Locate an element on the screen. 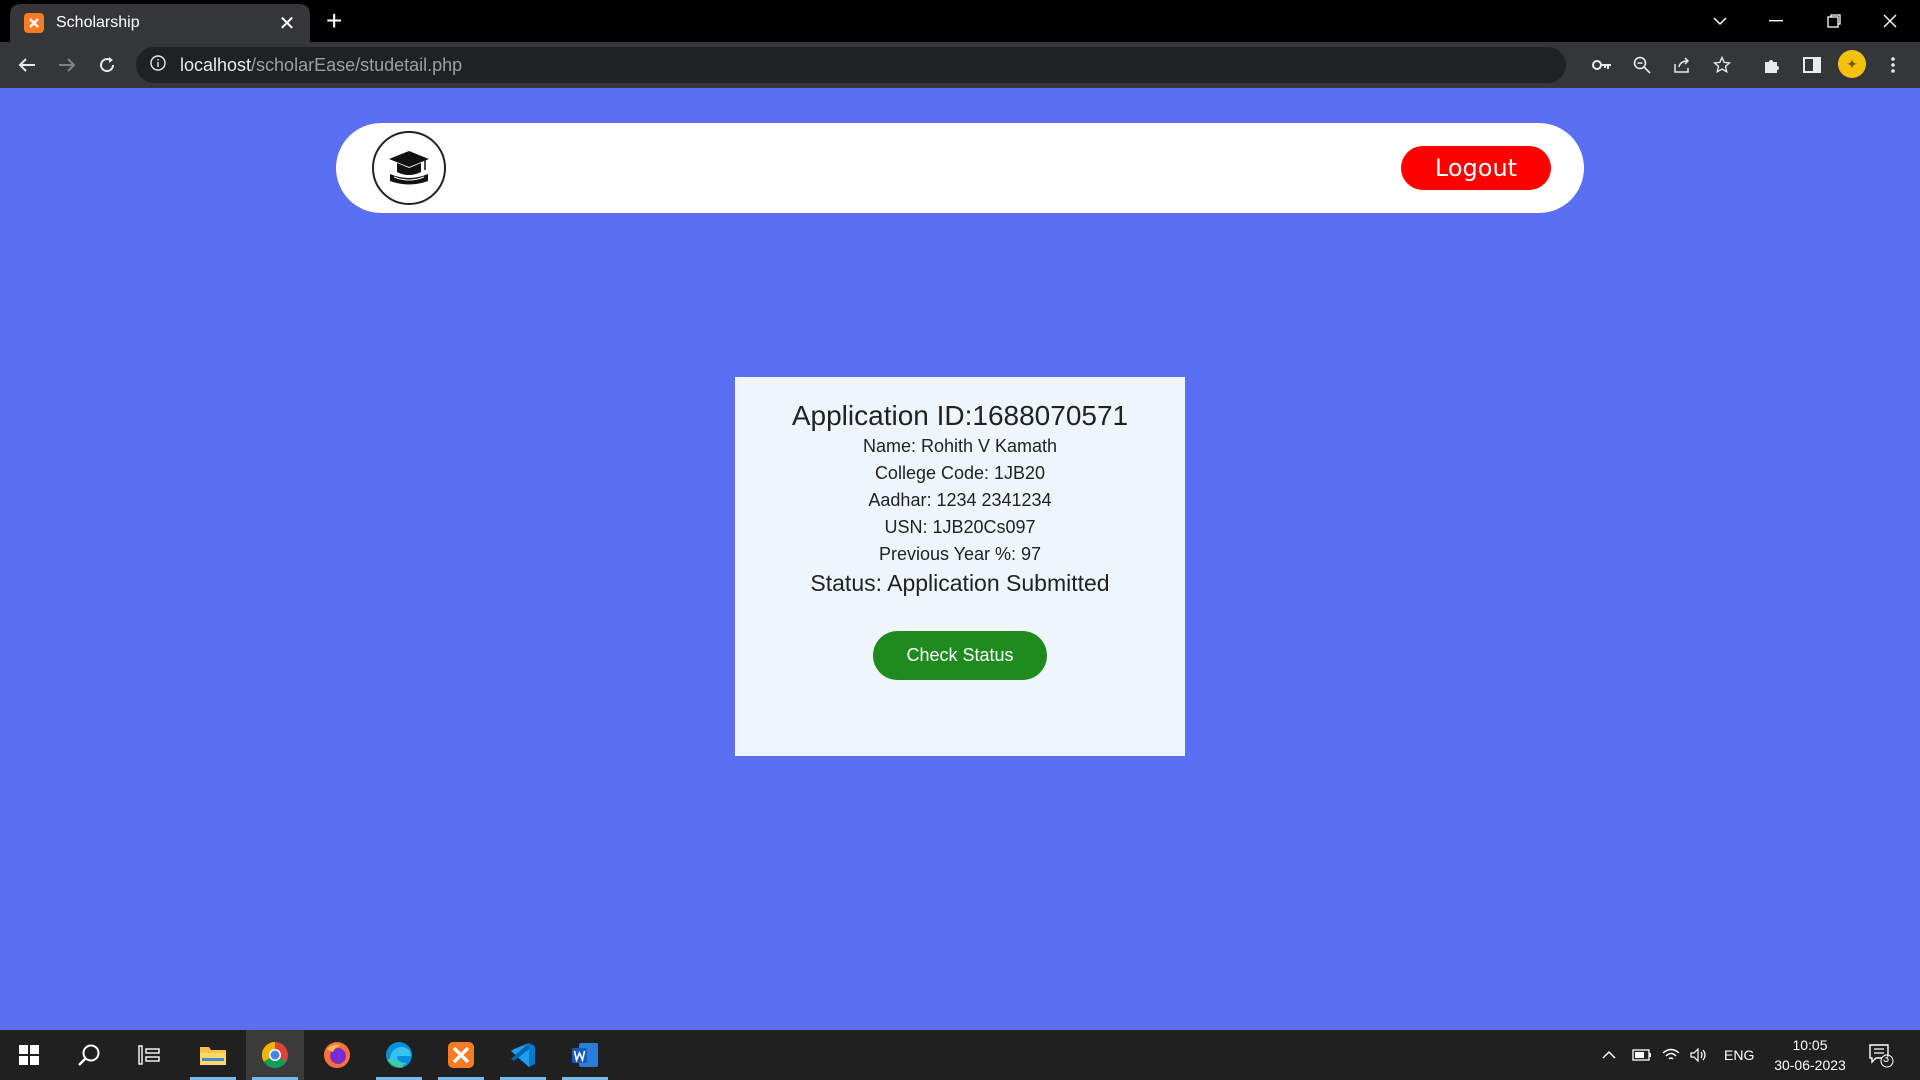 Image resolution: width=1920 pixels, height=1080 pixels. url-host: localhost is located at coordinates (216, 64).